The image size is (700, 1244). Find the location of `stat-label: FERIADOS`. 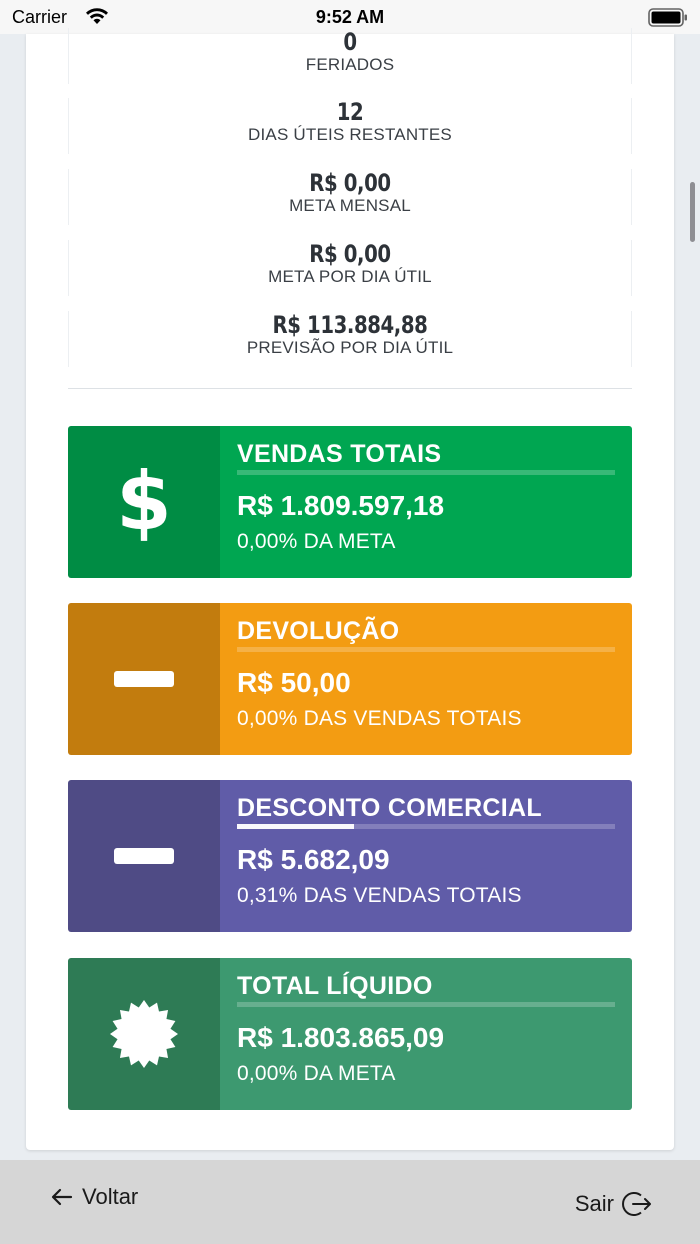

stat-label: FERIADOS is located at coordinates (350, 64).